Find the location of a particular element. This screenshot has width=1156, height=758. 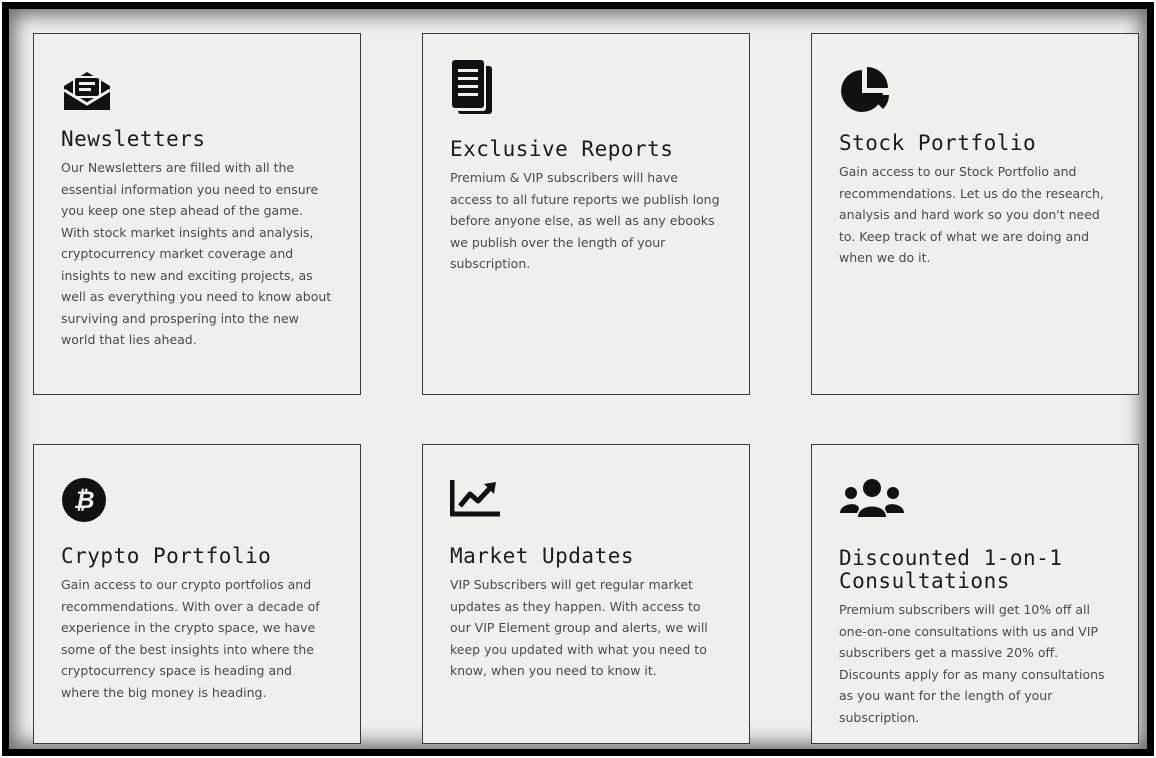

users-icon is located at coordinates (975, 499).